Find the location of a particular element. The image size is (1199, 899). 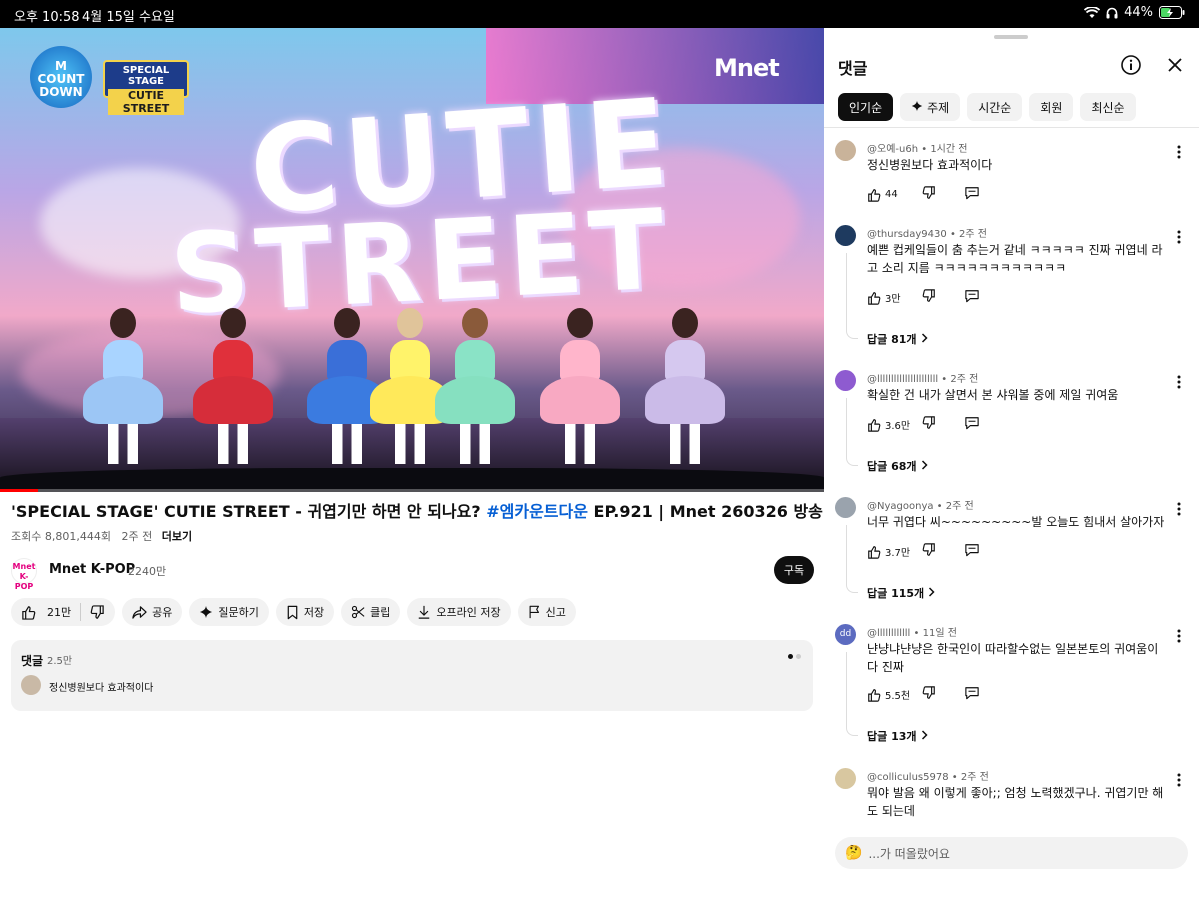

replies-toggle: 답글 68개 is located at coordinates (897, 466).